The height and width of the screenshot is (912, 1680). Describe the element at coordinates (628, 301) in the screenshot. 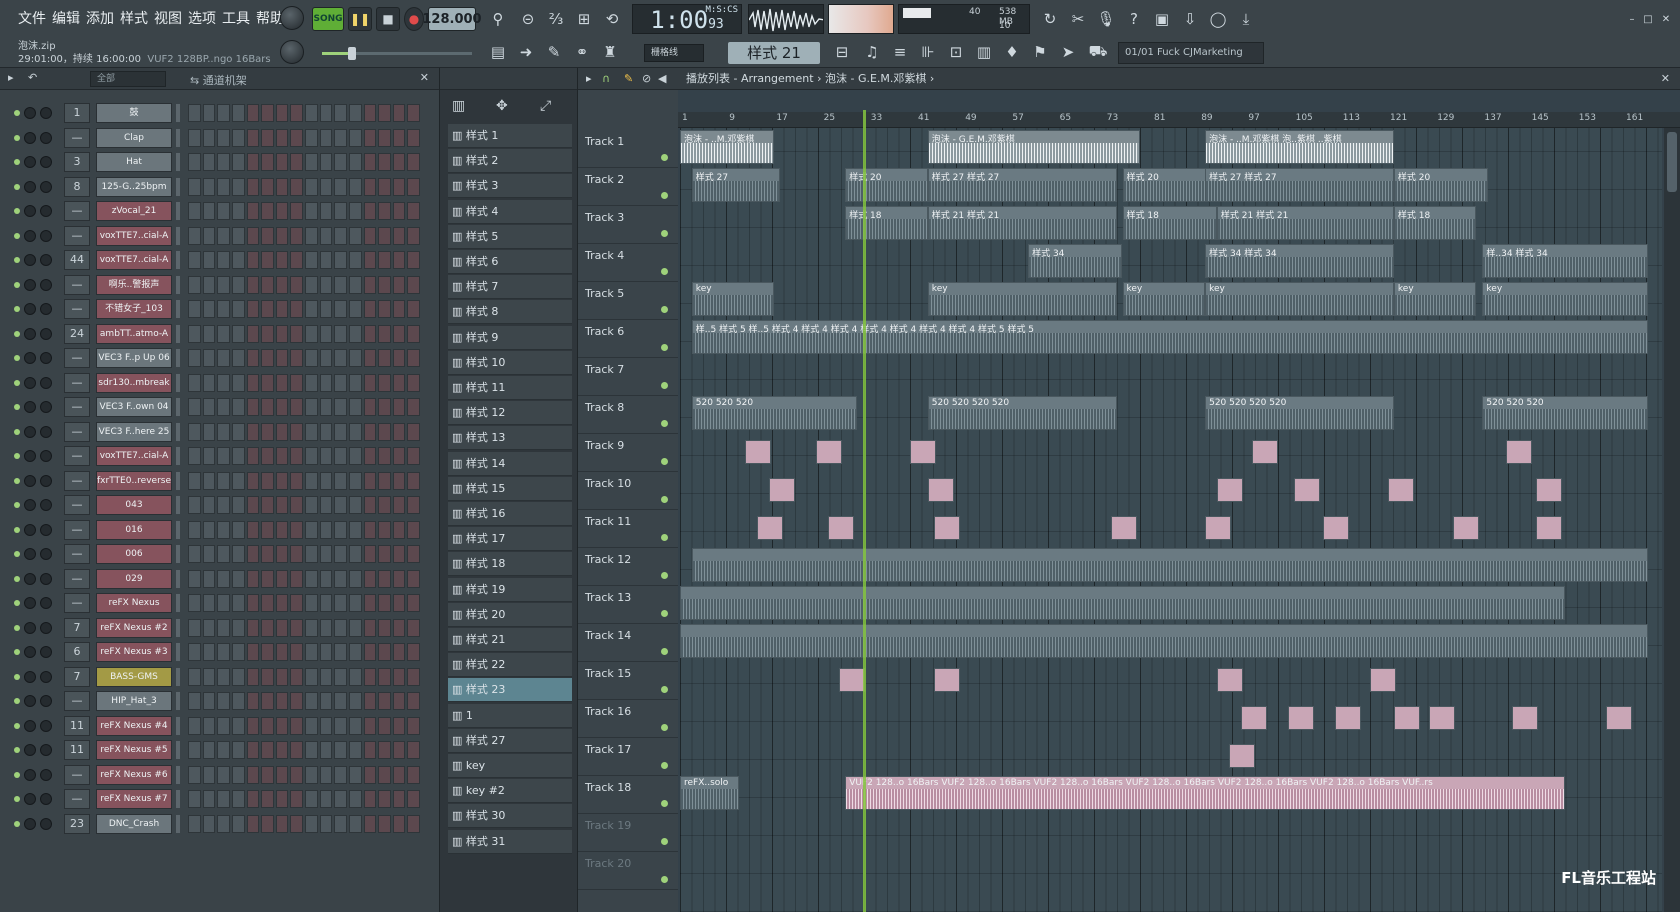

I see `track-header: Track 5` at that location.